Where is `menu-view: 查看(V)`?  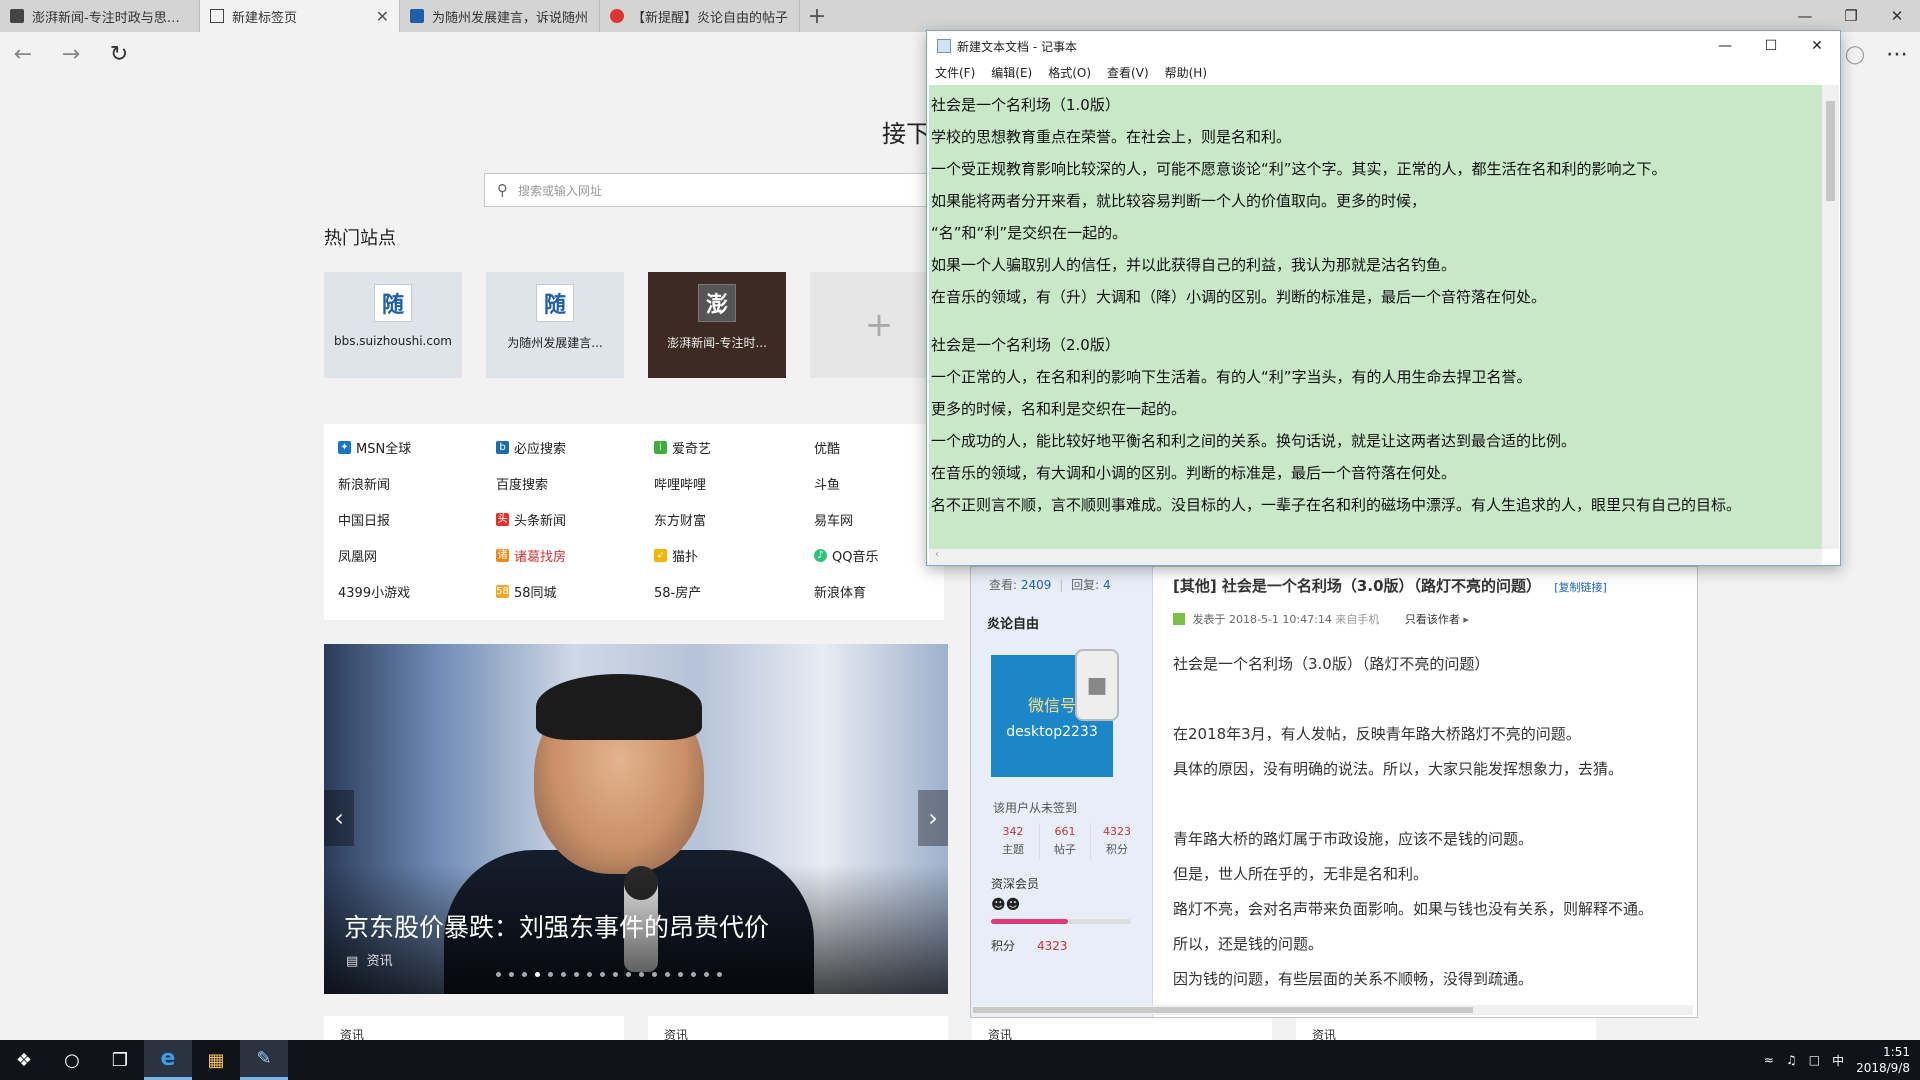
menu-view: 查看(V) is located at coordinates (1128, 72).